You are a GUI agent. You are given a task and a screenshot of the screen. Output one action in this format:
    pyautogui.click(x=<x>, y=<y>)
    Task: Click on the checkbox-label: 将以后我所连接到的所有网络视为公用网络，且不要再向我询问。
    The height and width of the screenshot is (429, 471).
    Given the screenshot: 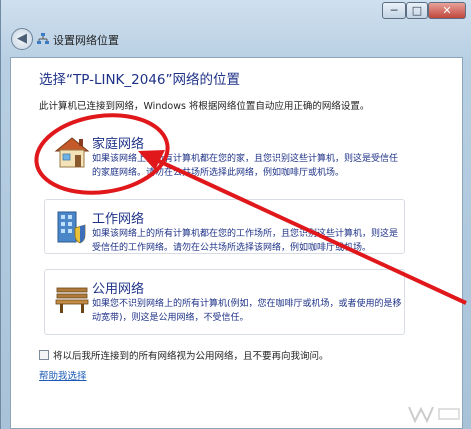 What is the action you would take?
    pyautogui.click(x=191, y=356)
    